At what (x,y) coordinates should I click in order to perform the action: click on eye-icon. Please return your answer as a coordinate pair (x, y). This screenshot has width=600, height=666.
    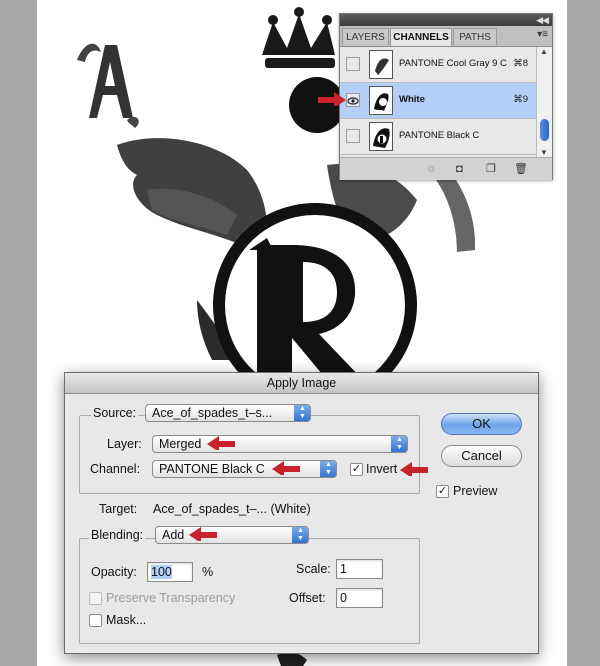
    Looking at the image, I should click on (353, 100).